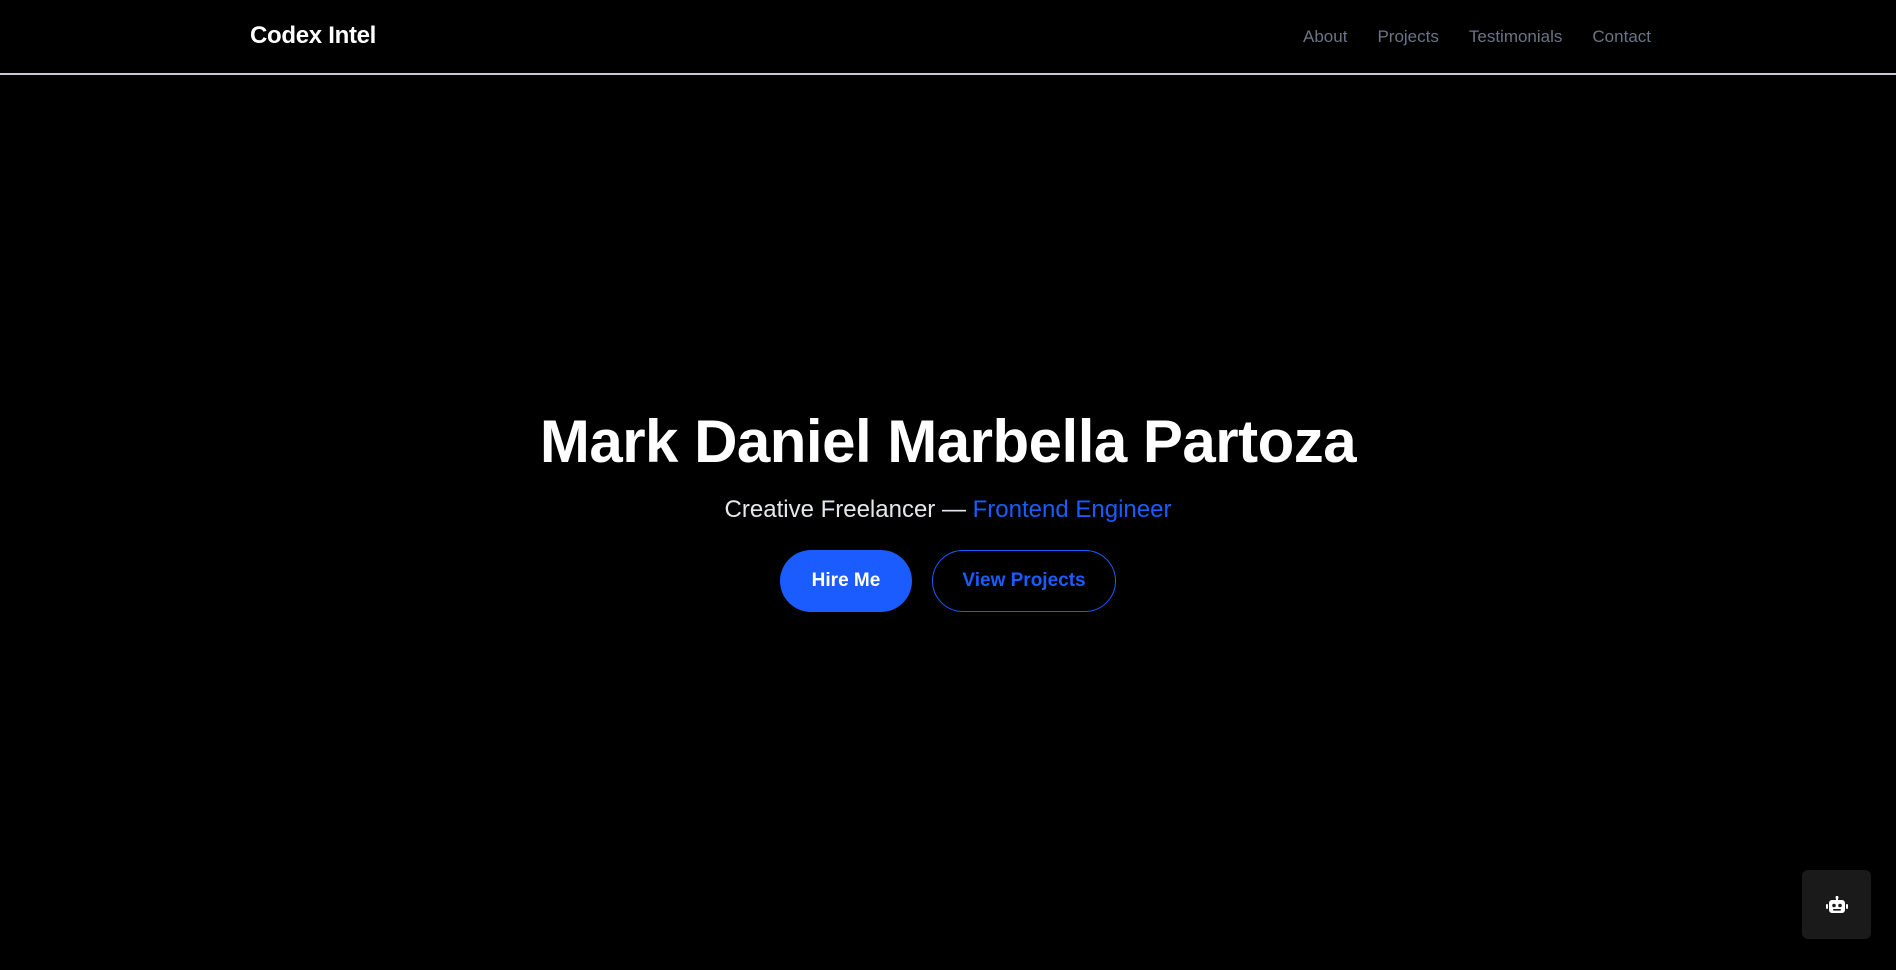 The height and width of the screenshot is (970, 1896). What do you see at coordinates (846, 581) in the screenshot?
I see `hire-me-button: Hire Me` at bounding box center [846, 581].